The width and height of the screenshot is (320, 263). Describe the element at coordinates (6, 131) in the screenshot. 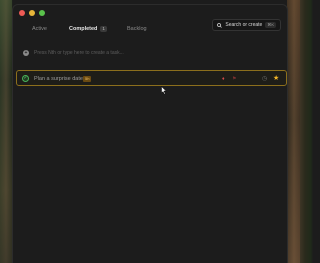

I see `desktop-background-left` at that location.